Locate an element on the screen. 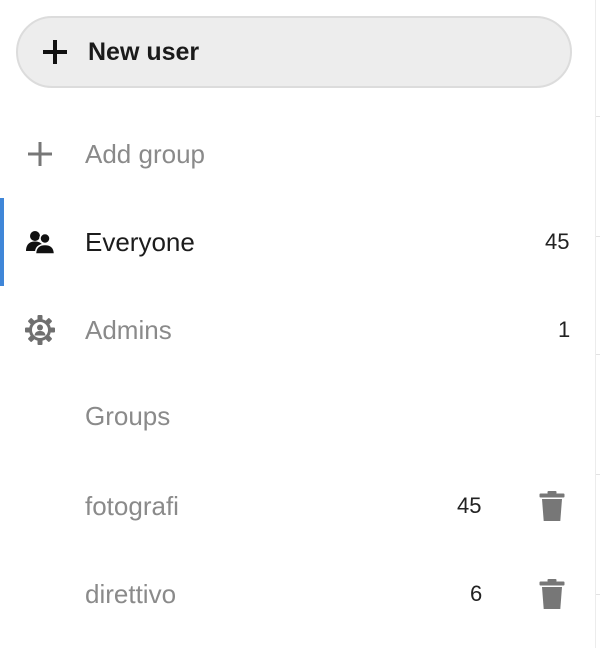 The width and height of the screenshot is (600, 648). group-item: fotografi 45 is located at coordinates (298, 506).